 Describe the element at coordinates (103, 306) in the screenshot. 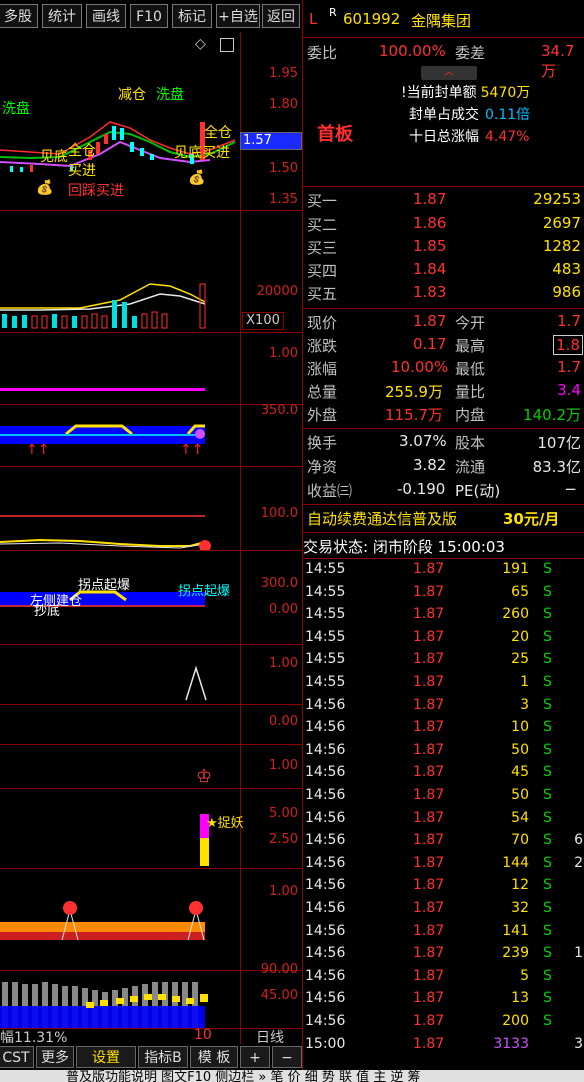

I see `volume-chart` at that location.